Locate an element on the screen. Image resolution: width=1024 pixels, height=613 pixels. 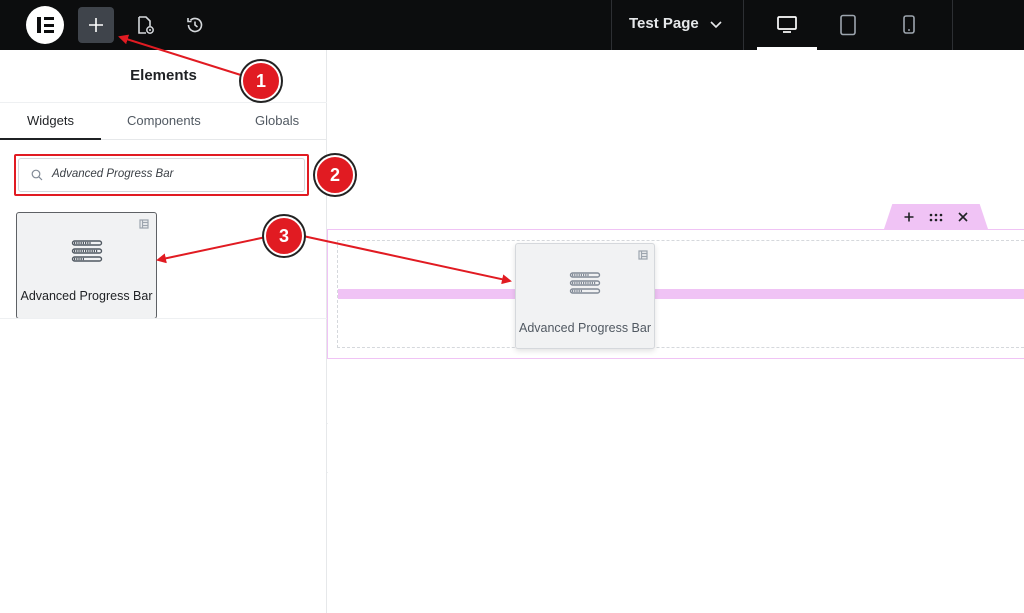
search-icon is located at coordinates (37, 175).